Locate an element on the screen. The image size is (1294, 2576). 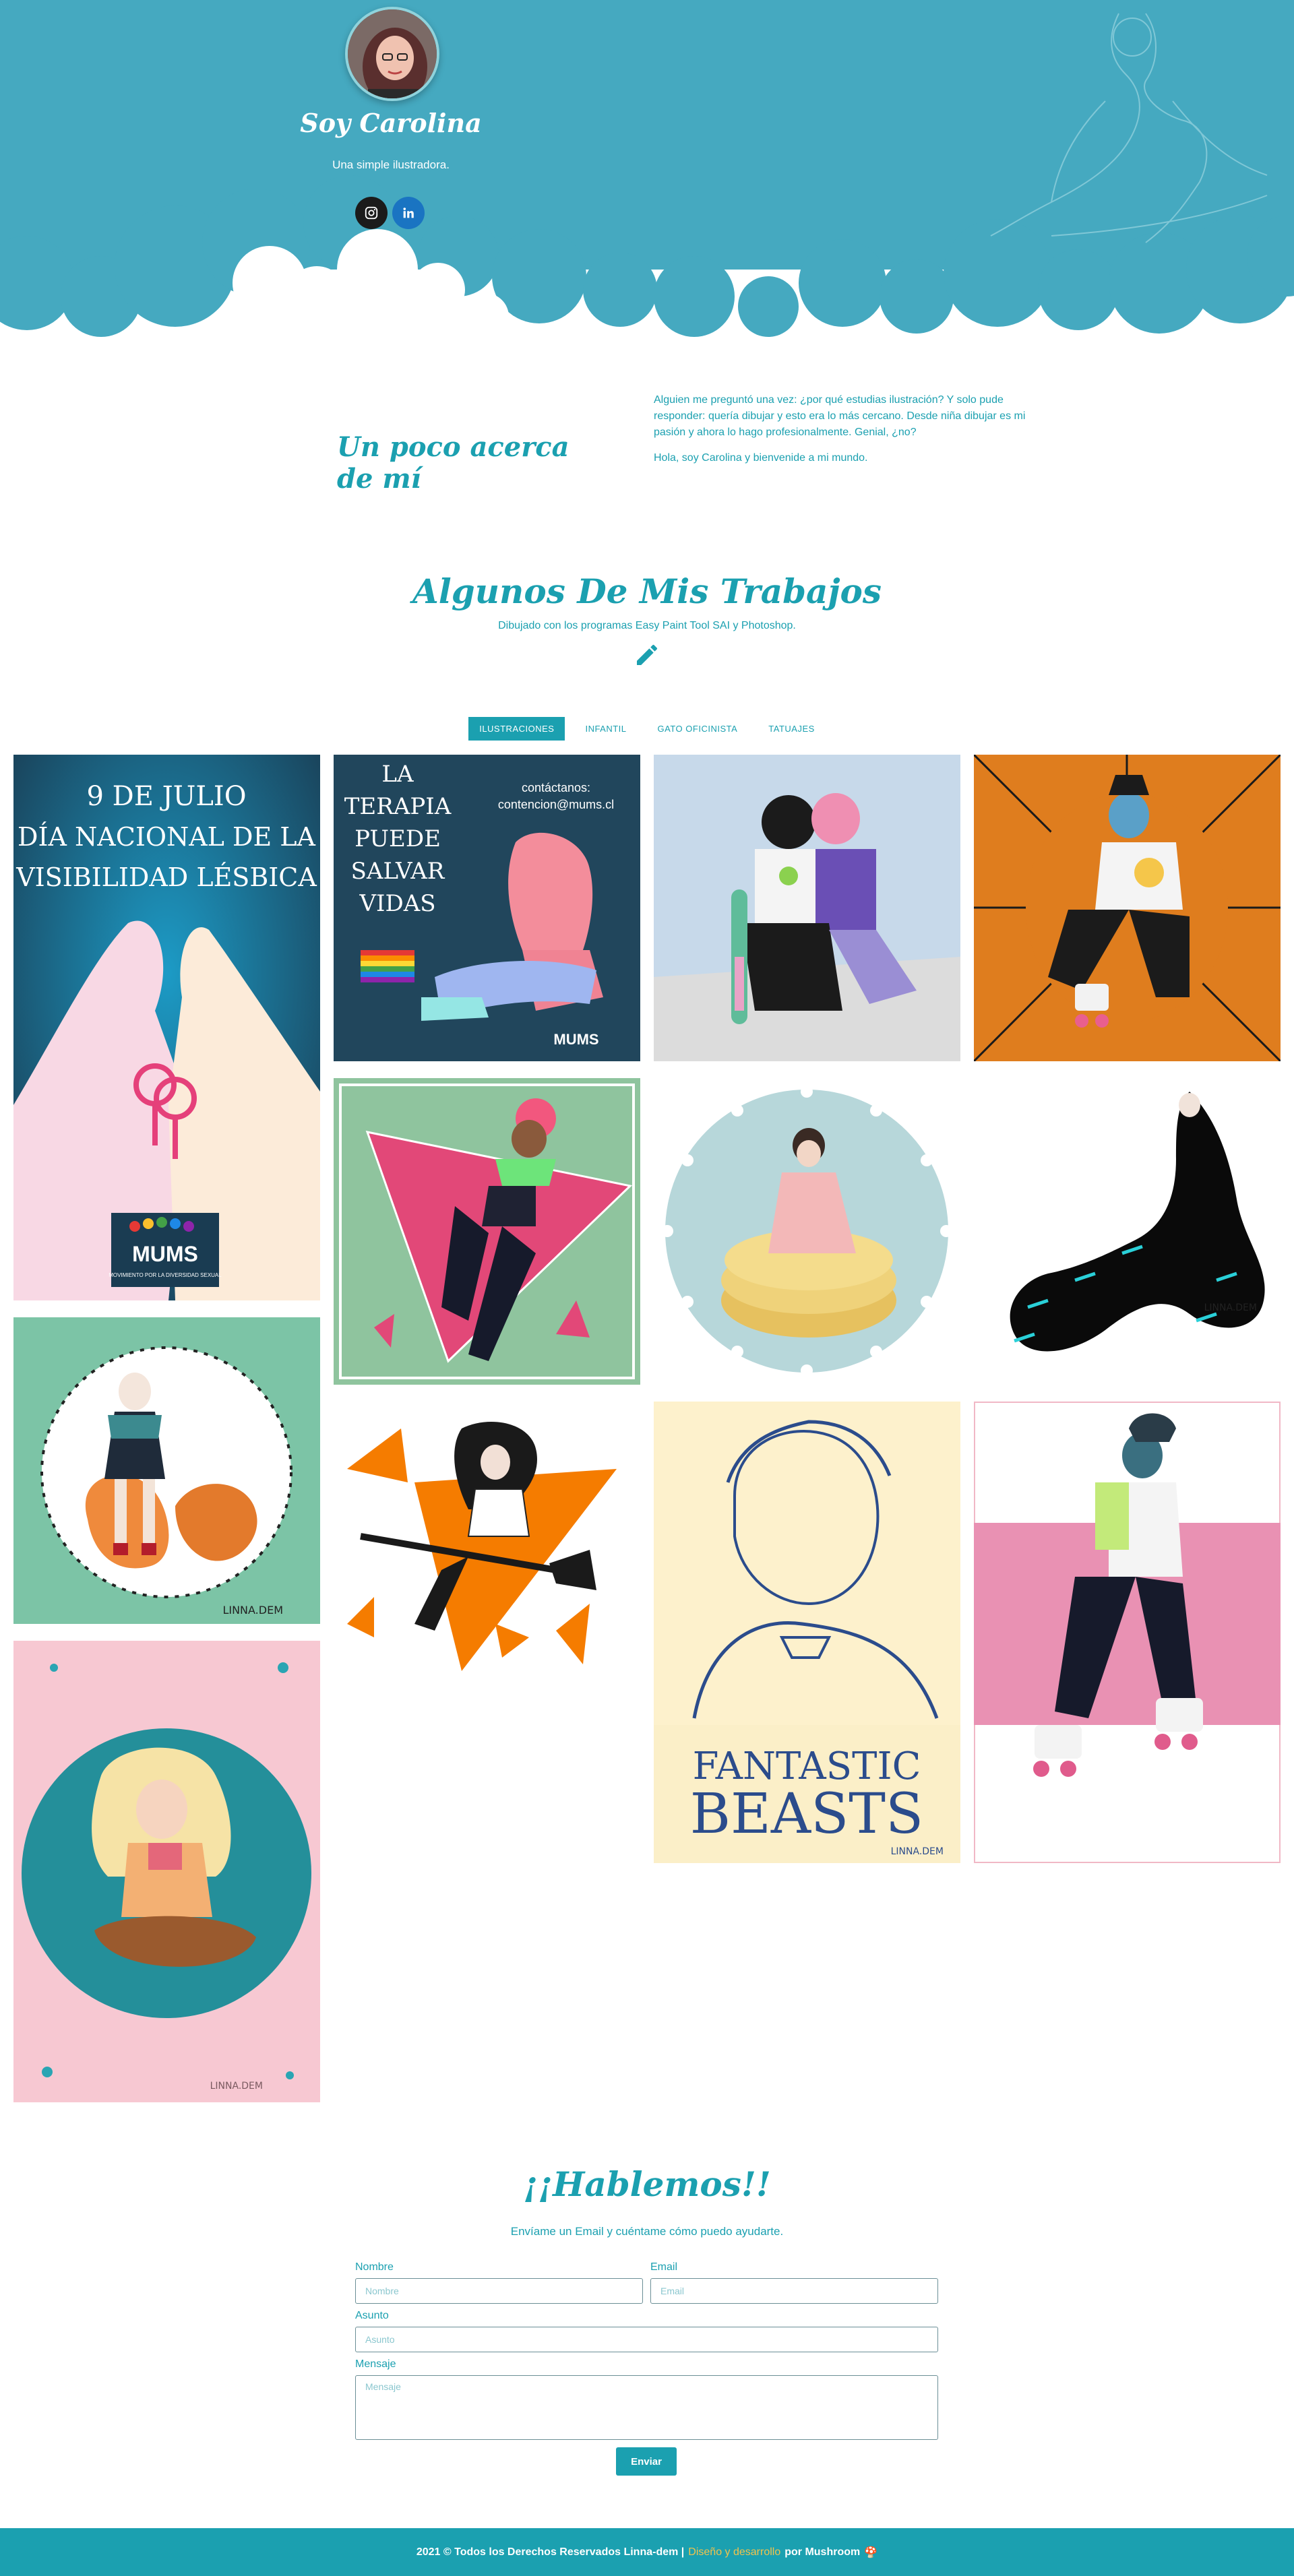
waffle-girl-illustration is located at coordinates (807, 1231).